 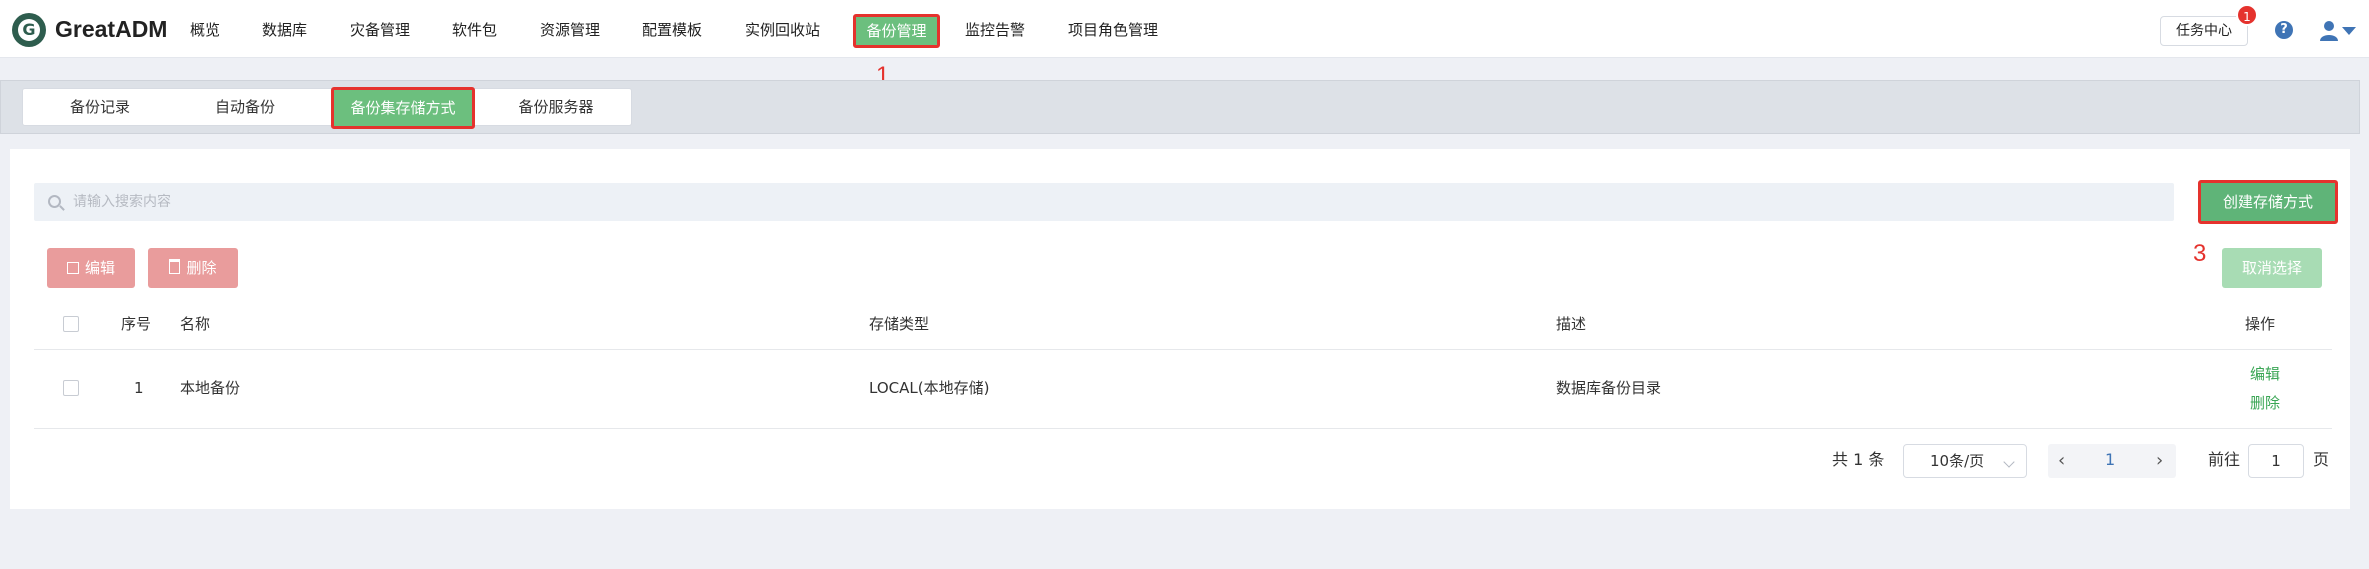 What do you see at coordinates (1183, 428) in the screenshot?
I see `row-divider` at bounding box center [1183, 428].